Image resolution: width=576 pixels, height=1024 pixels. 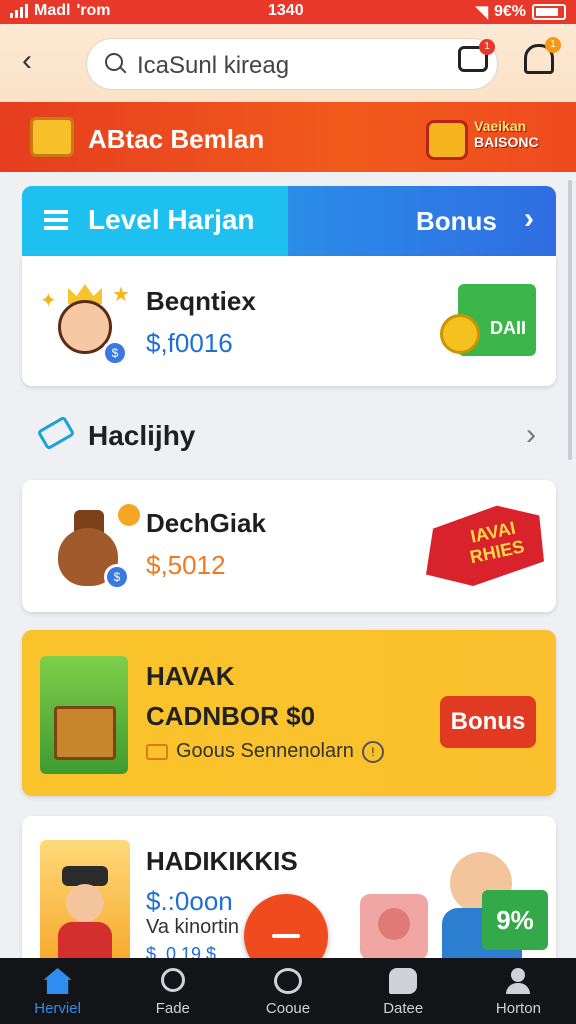 I want to click on featured-subtitle-text: Goous Sennenolarn, so click(x=265, y=751).